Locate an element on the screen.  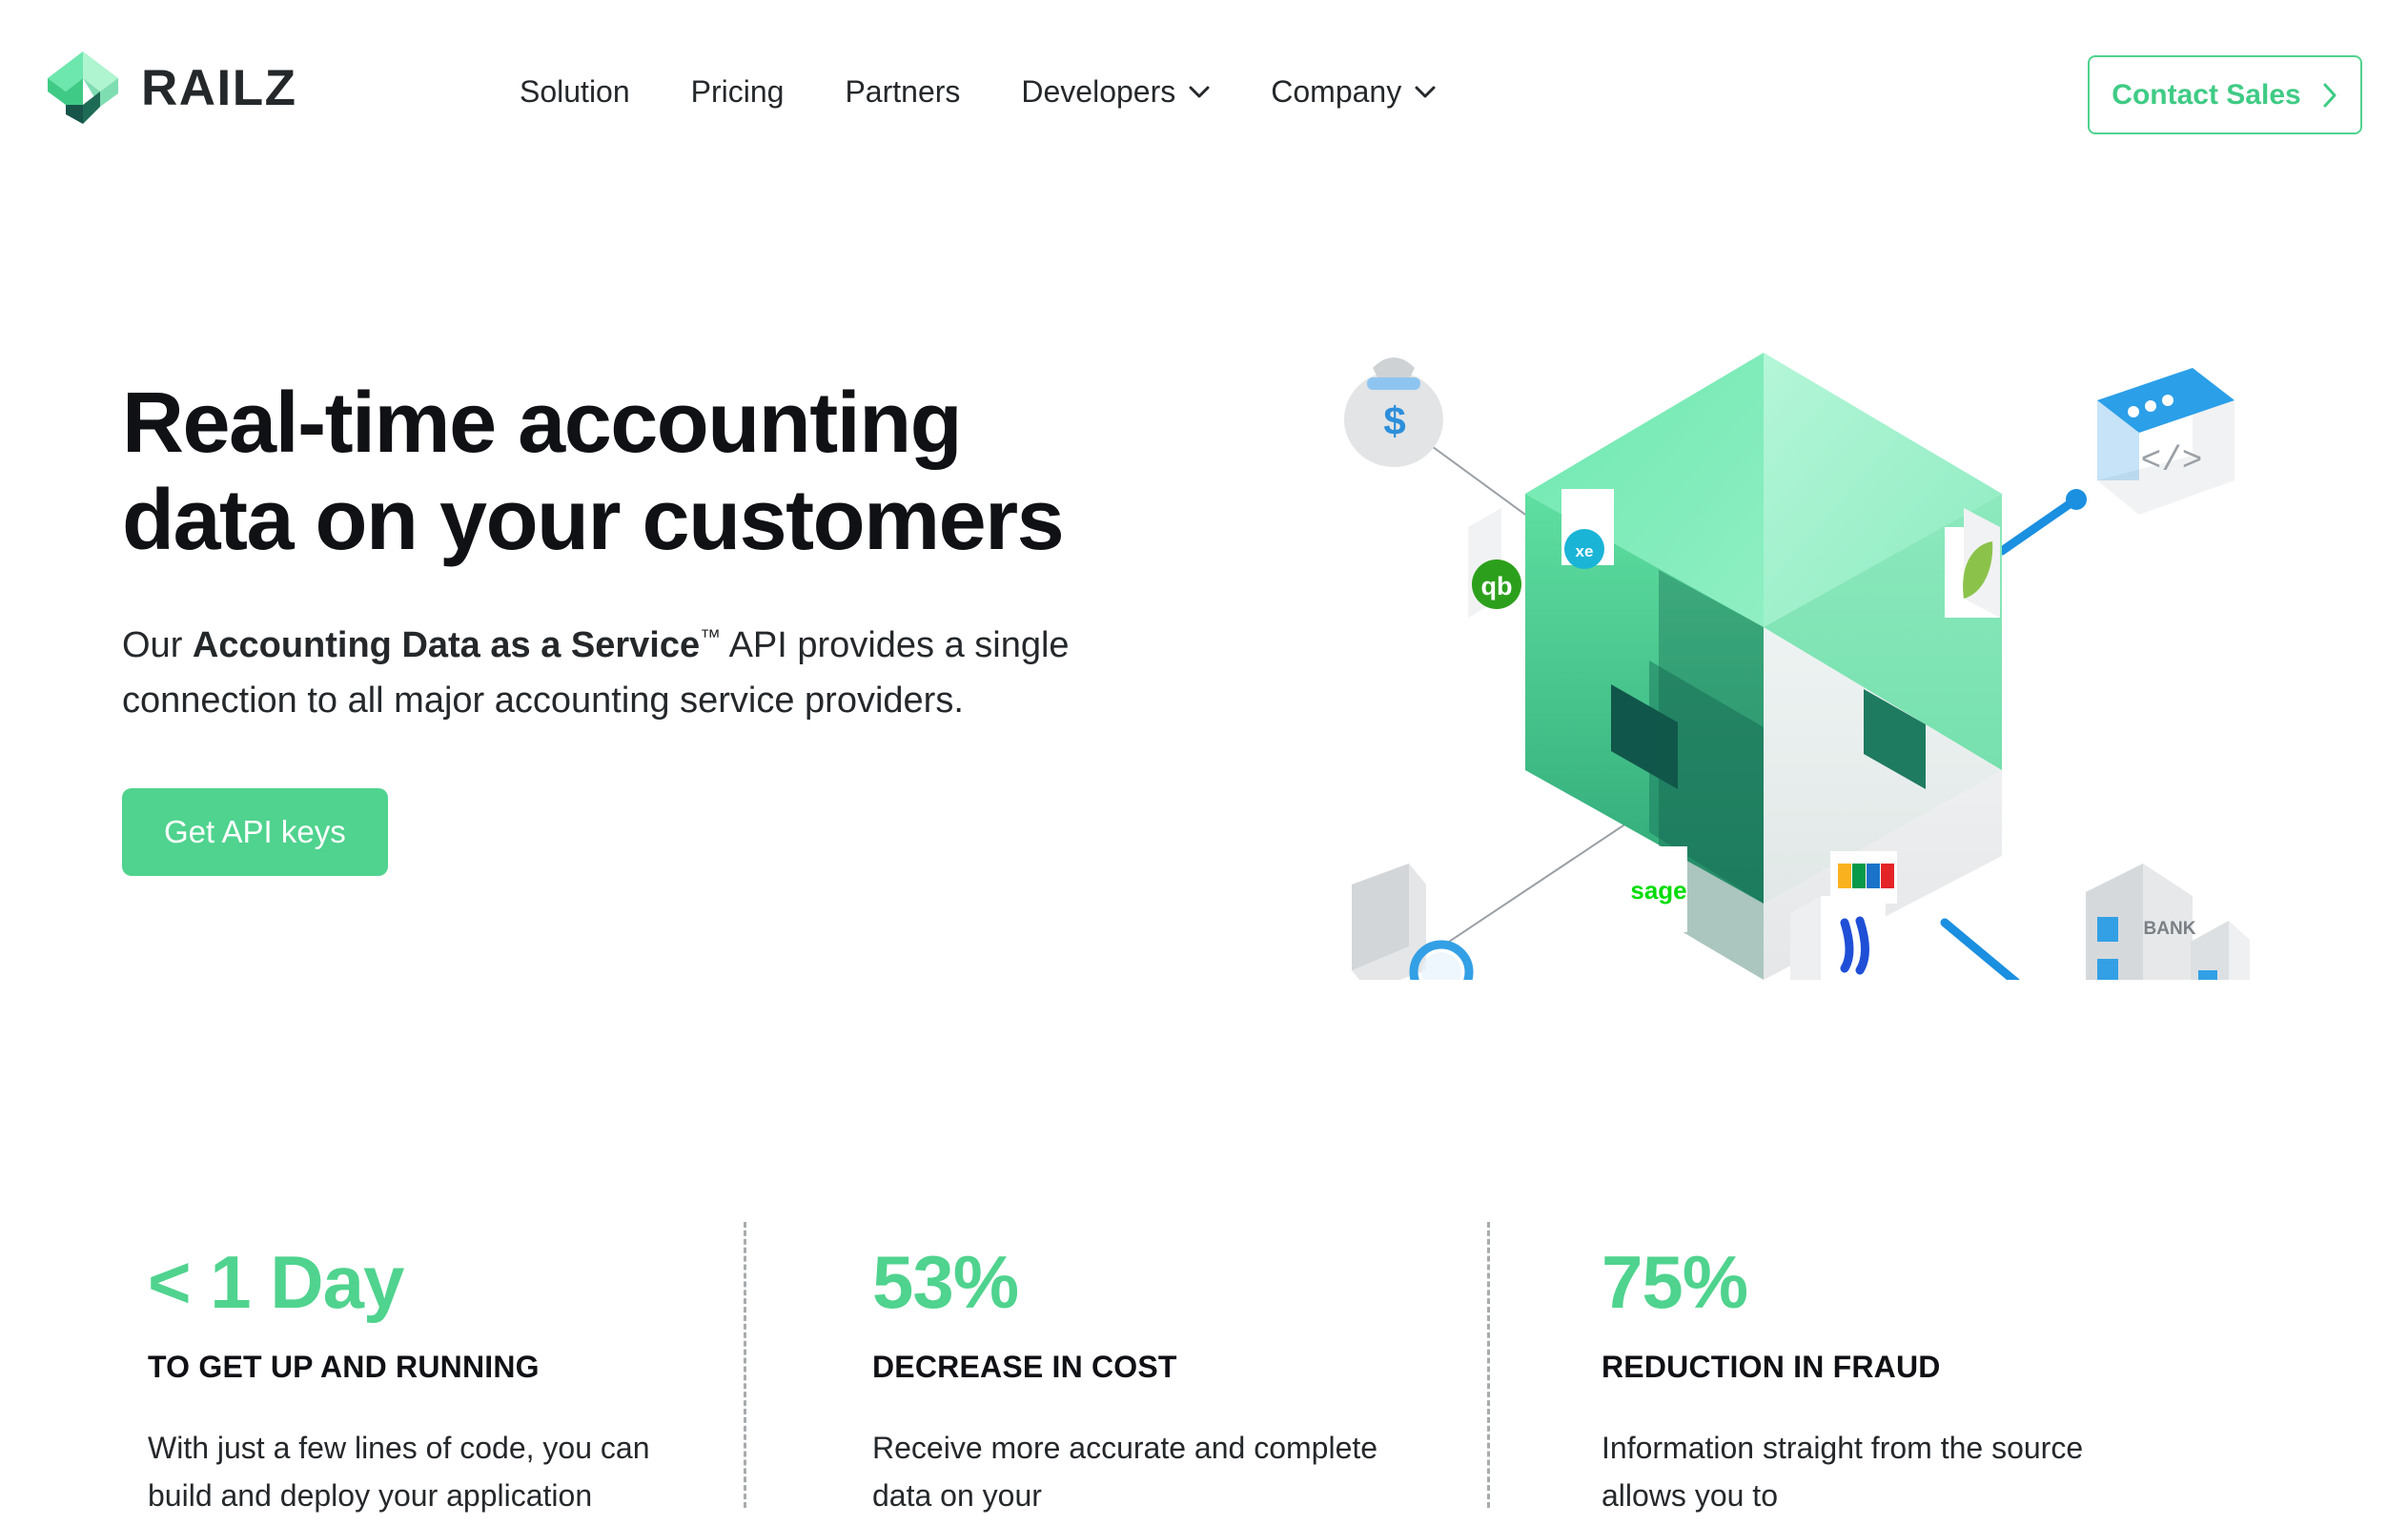
stat-value: < 1 Day is located at coordinates (276, 1282).